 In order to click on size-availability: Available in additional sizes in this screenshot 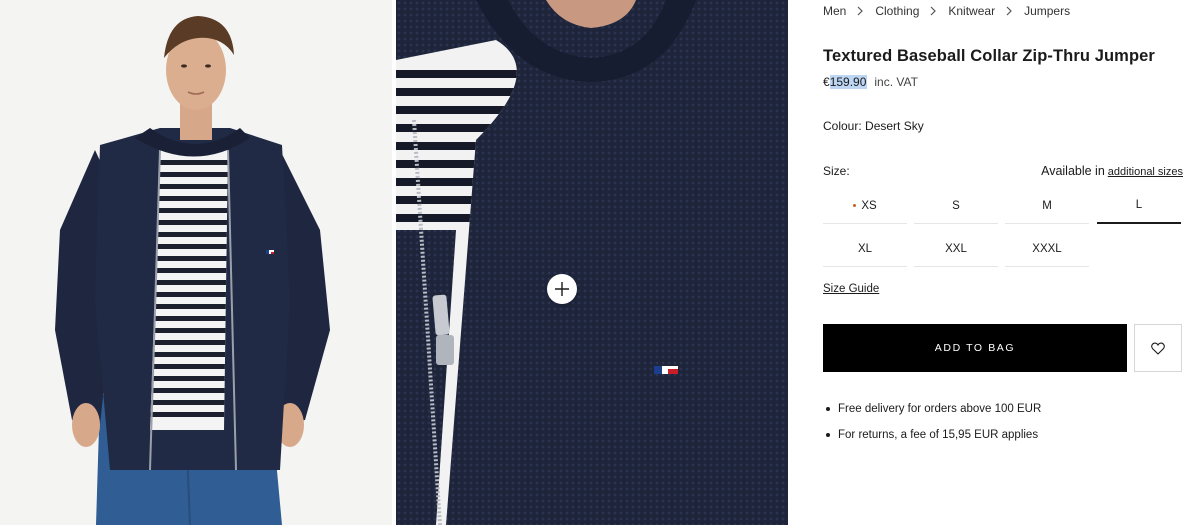, I will do `click(1112, 171)`.